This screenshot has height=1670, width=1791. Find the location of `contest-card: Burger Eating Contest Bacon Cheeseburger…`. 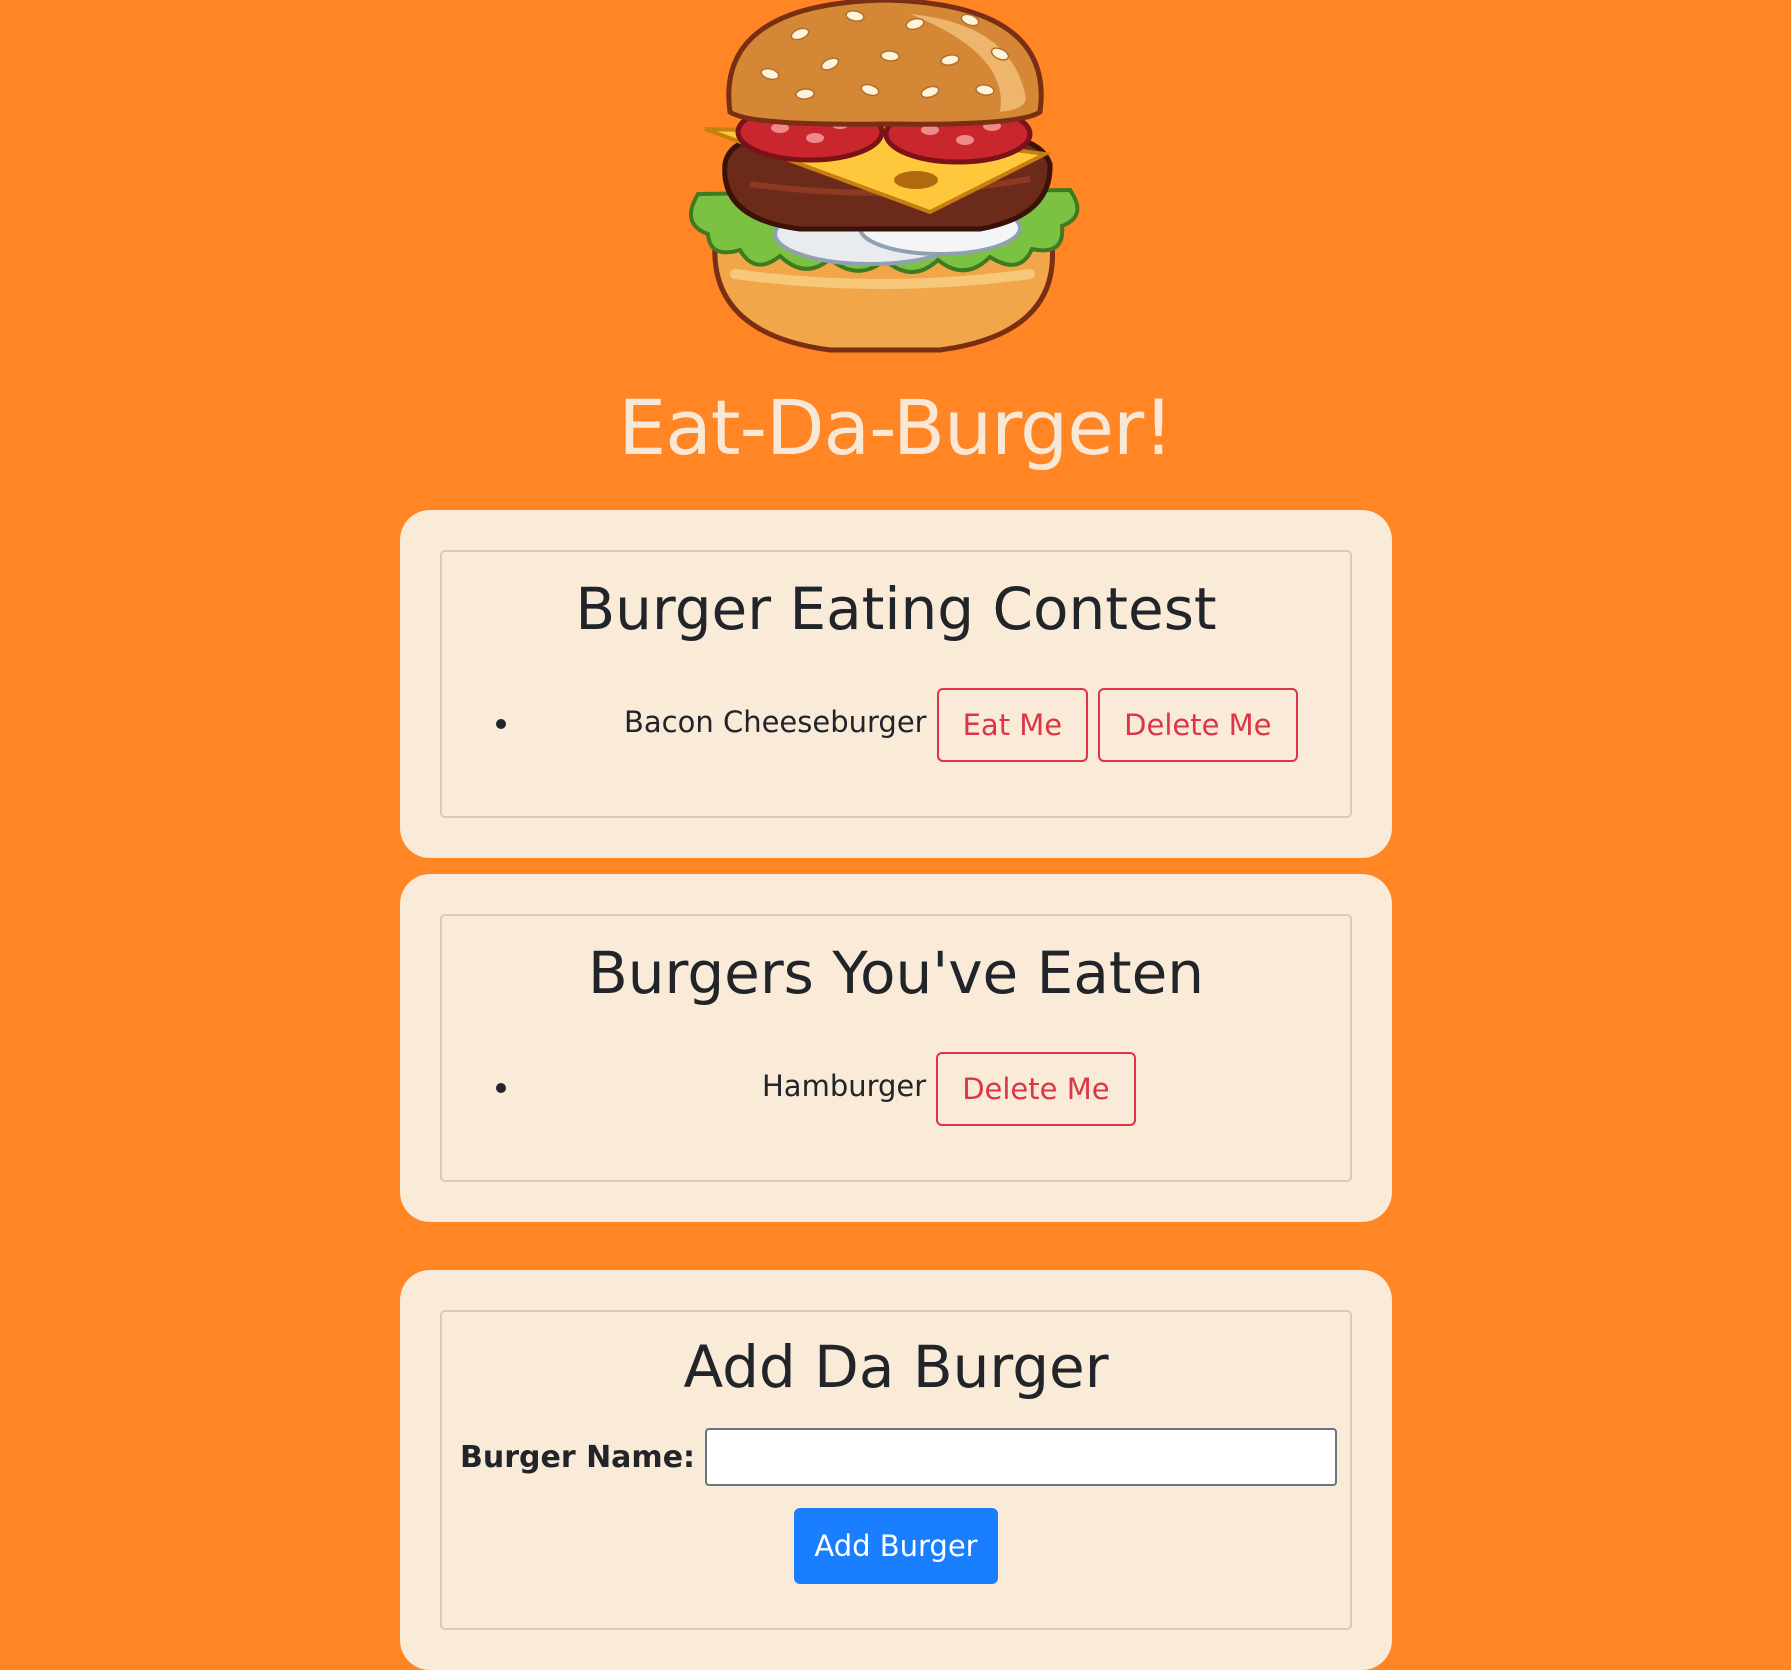

contest-card: Burger Eating Contest Bacon Cheeseburger… is located at coordinates (896, 684).